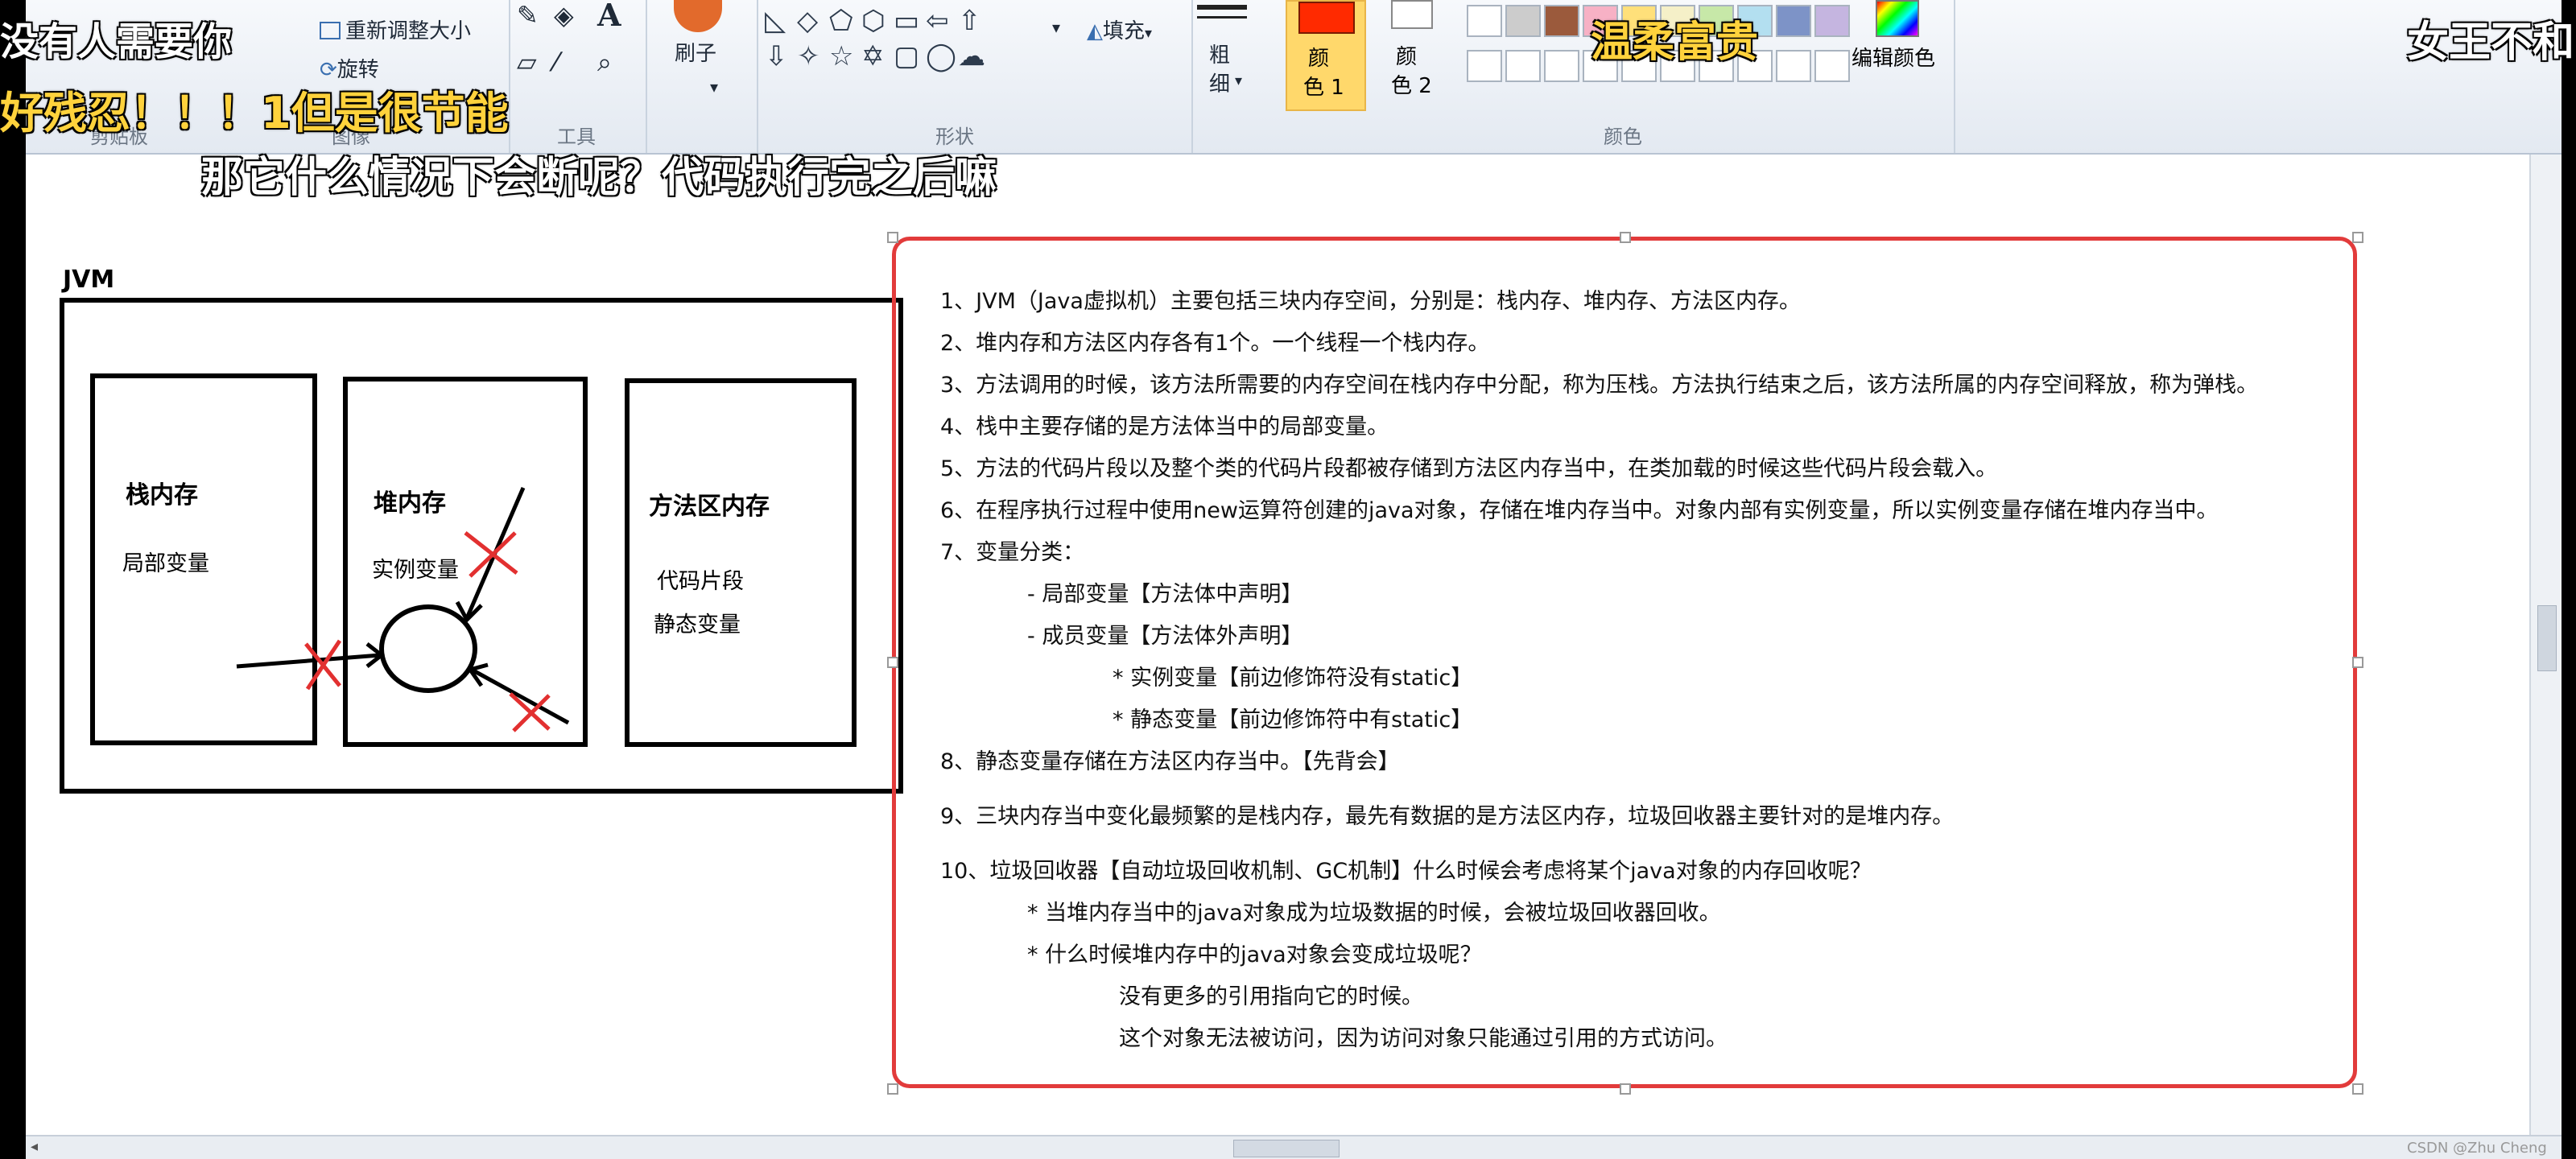 This screenshot has width=2576, height=1159. What do you see at coordinates (698, 16) in the screenshot?
I see `brush-icon` at bounding box center [698, 16].